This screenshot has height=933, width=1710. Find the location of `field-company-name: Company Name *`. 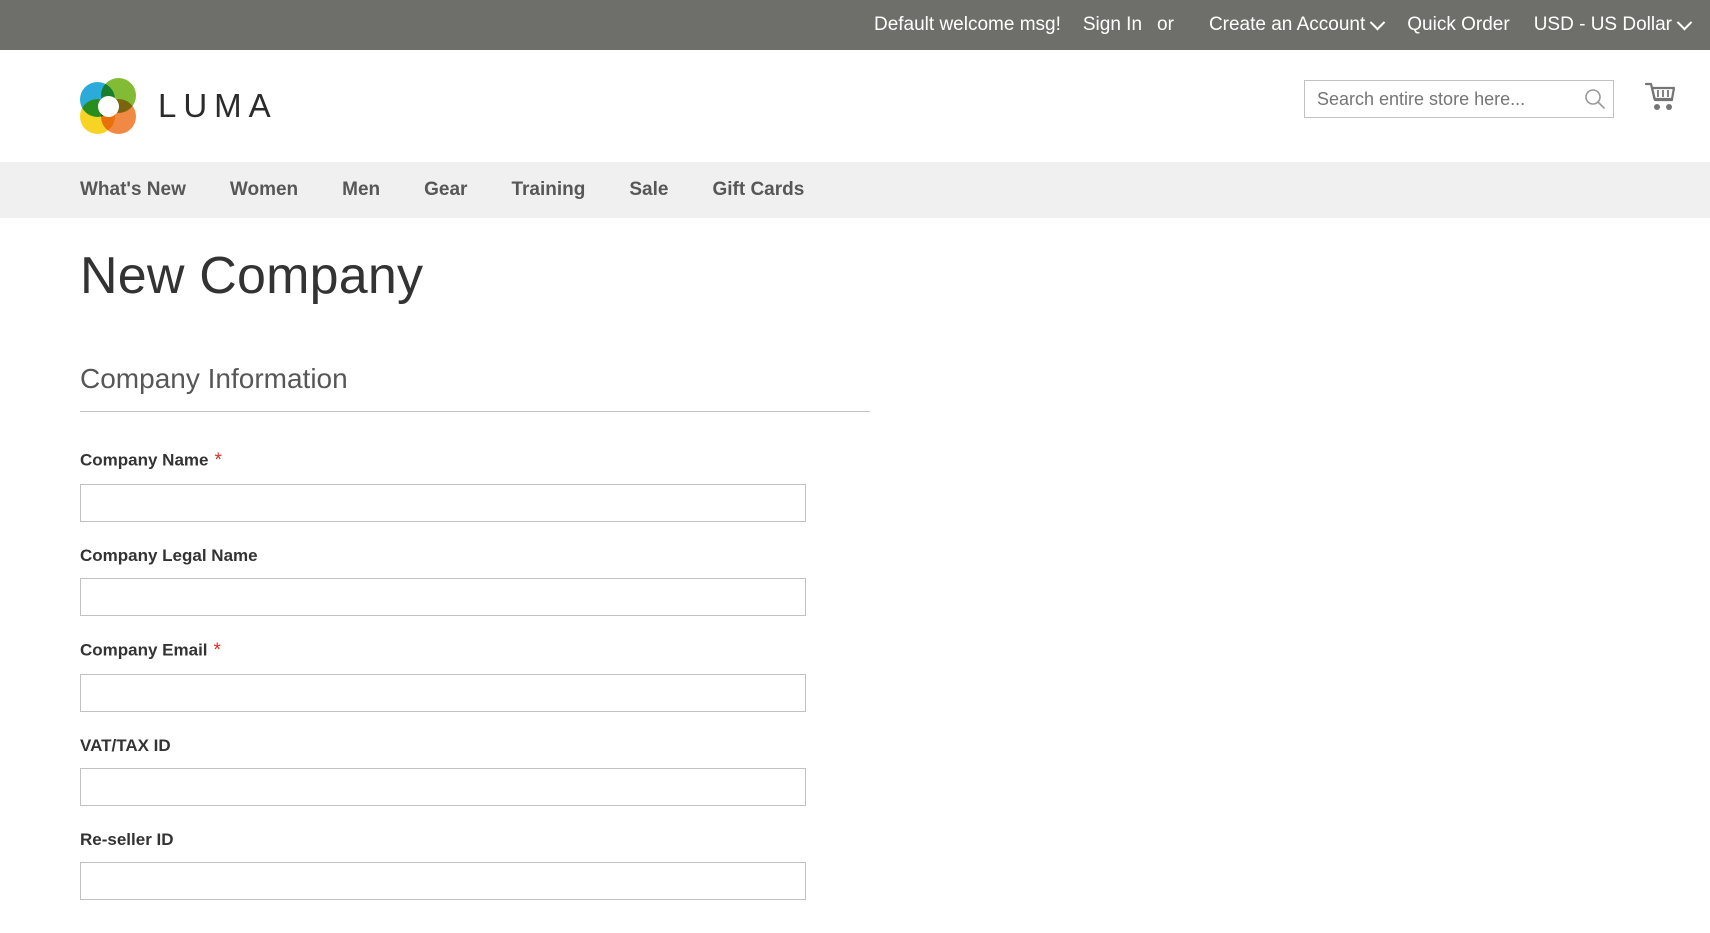

field-company-name: Company Name * is located at coordinates (475, 486).